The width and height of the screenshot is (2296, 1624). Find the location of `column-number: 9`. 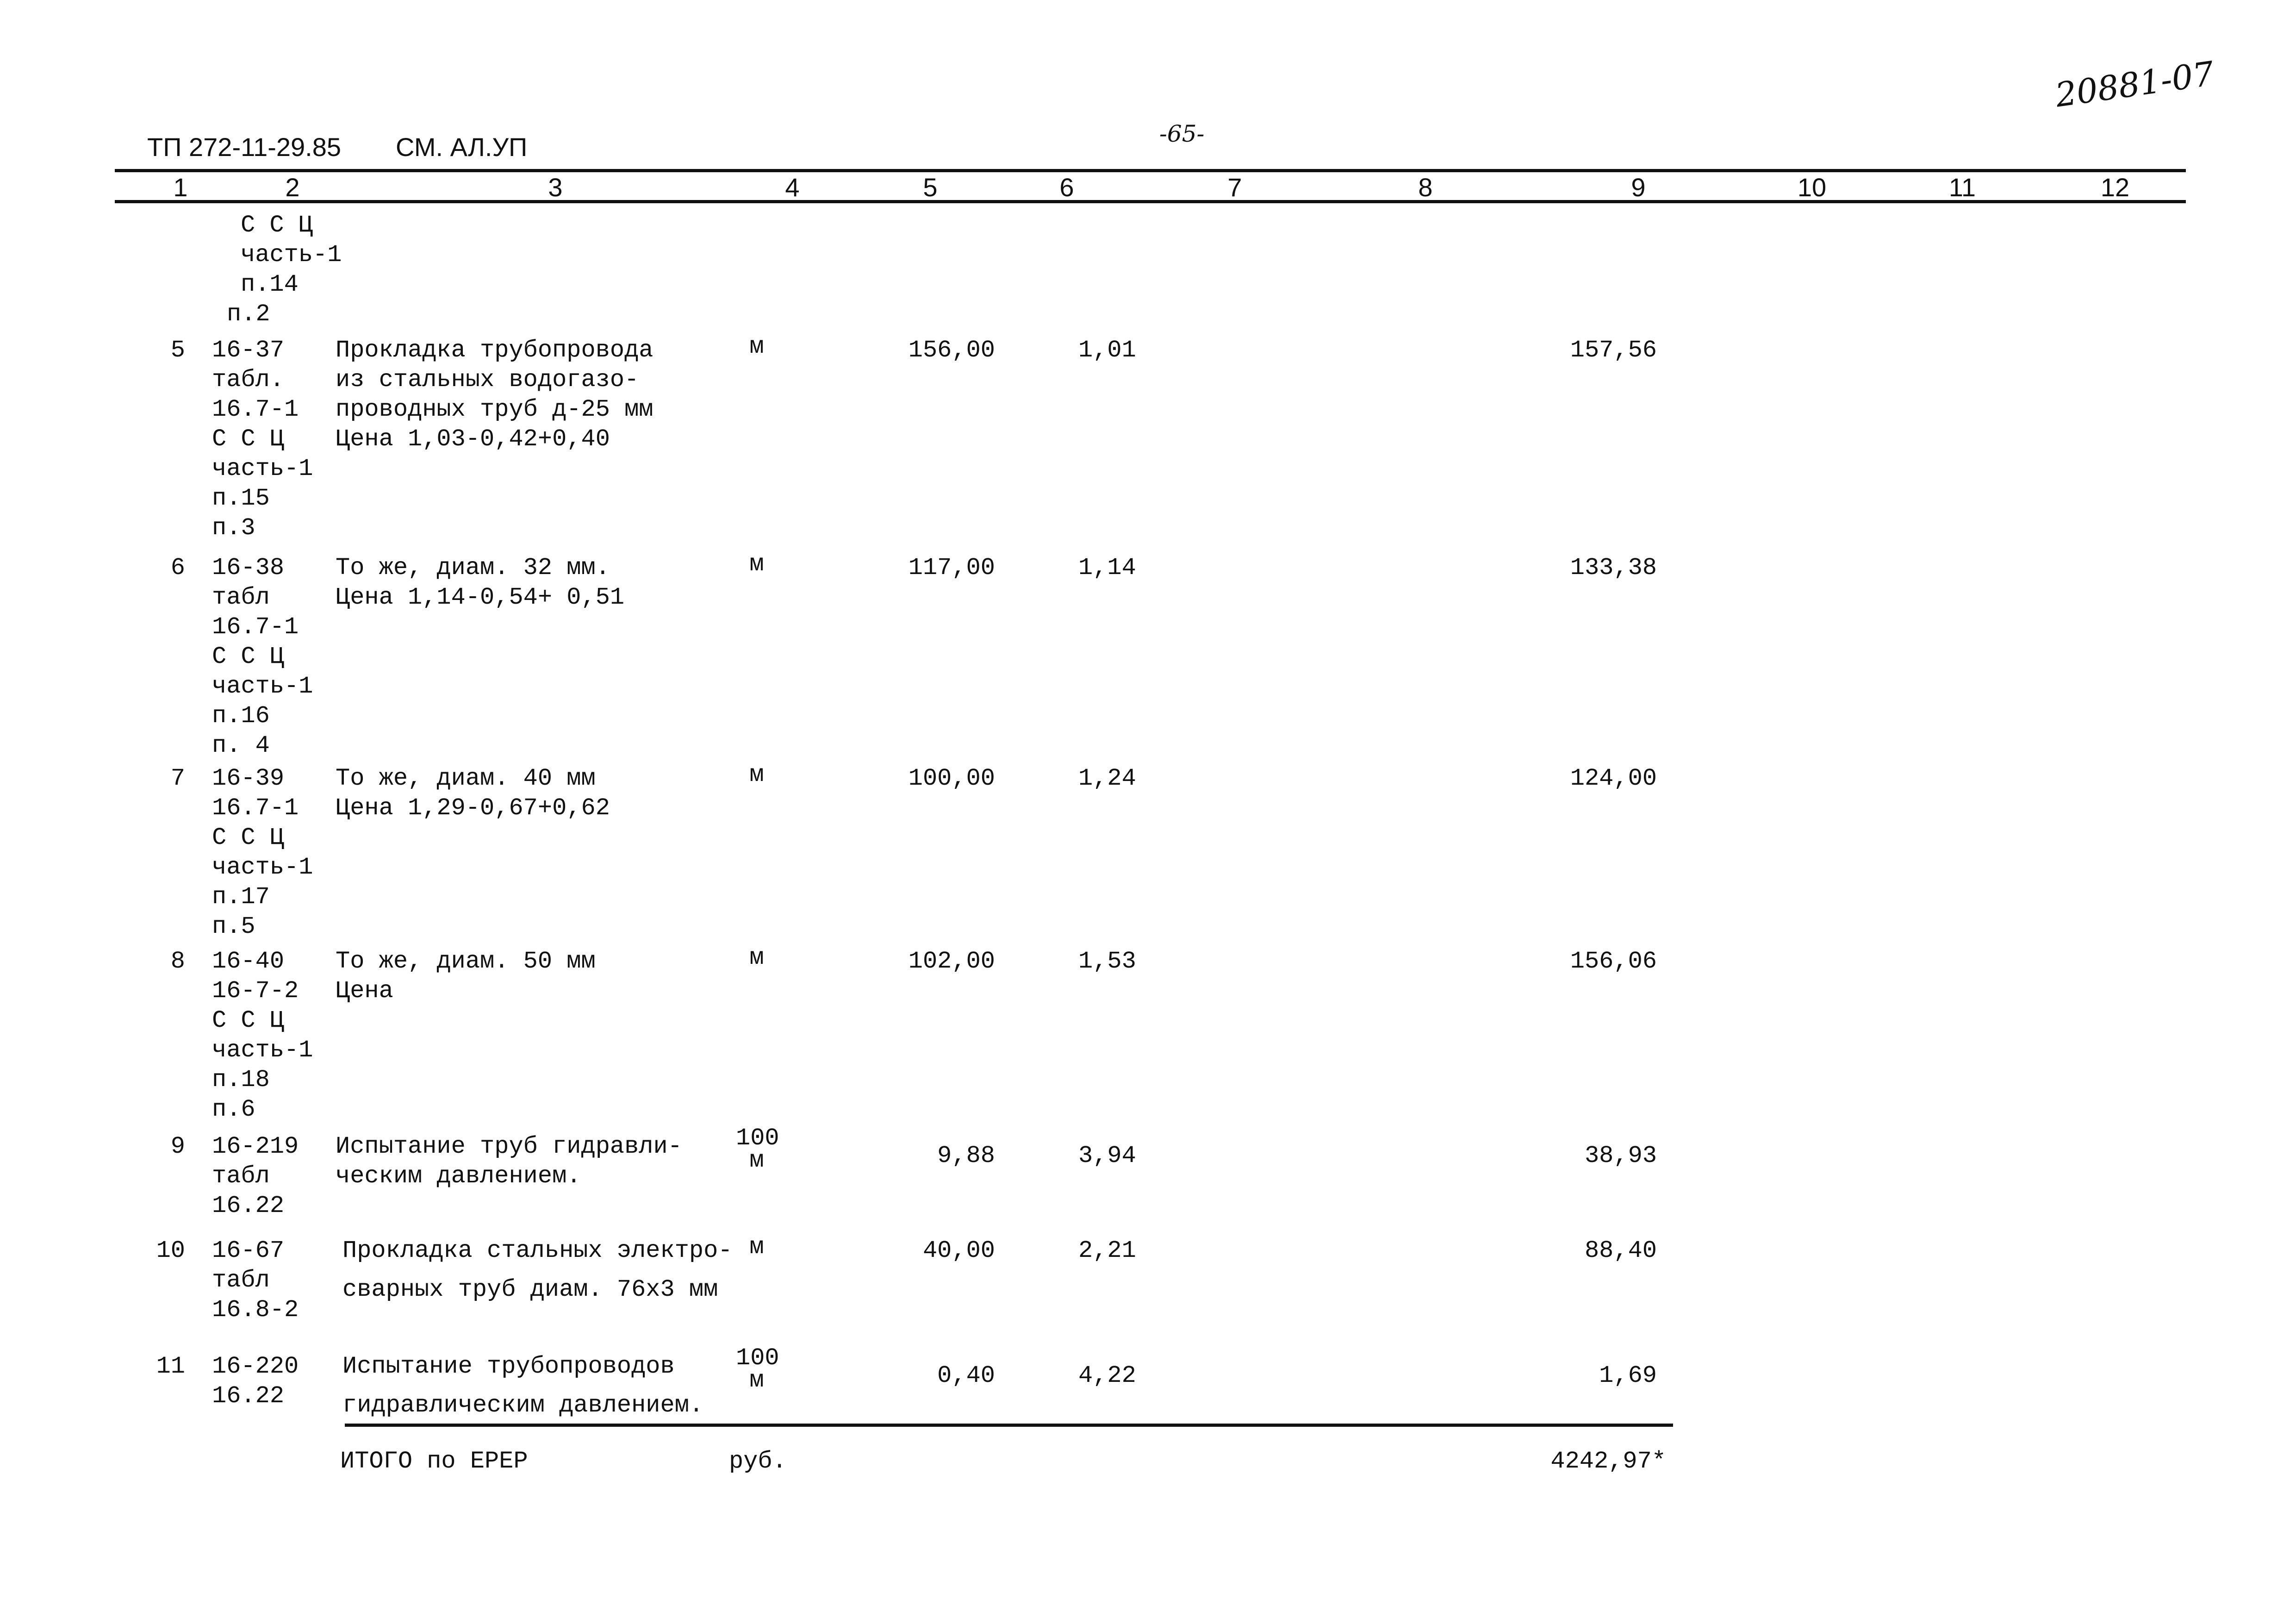

column-number: 9 is located at coordinates (1638, 187).